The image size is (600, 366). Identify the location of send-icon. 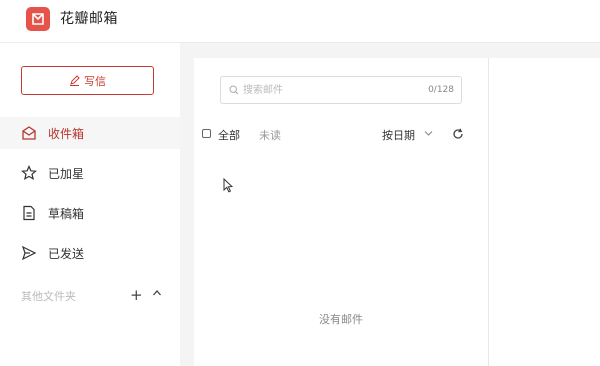
(29, 253).